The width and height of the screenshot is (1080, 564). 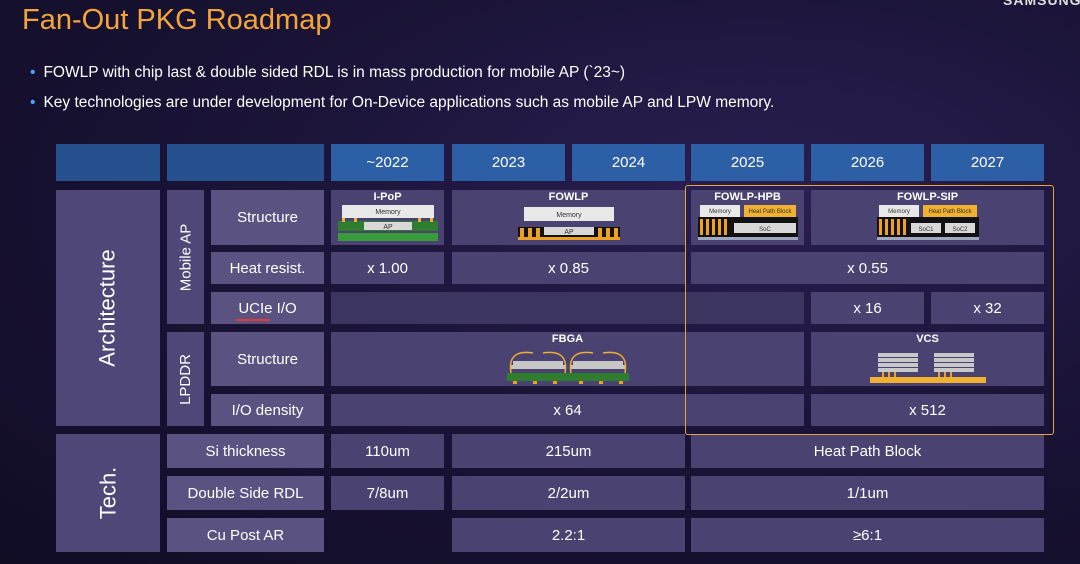 What do you see at coordinates (185, 379) in the screenshot?
I see `subgroup-lpddr: LPDDR` at bounding box center [185, 379].